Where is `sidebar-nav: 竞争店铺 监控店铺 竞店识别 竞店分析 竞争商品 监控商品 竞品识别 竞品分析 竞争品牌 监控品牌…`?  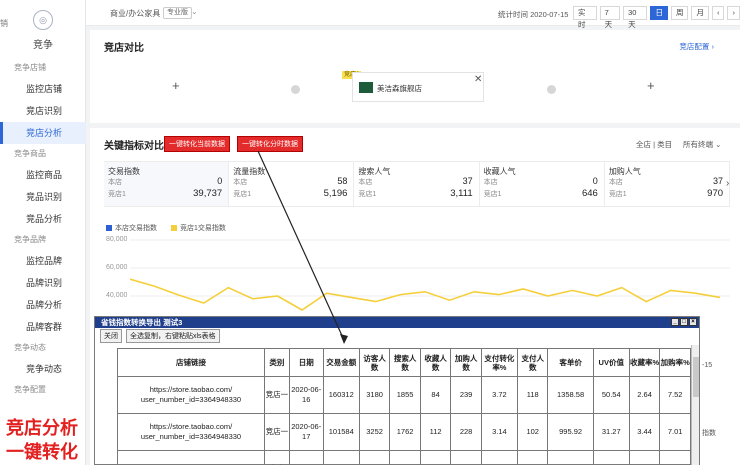
sidebar-nav: 竞争店铺 监控店铺 竞店识别 竞店分析 竞争商品 监控商品 竞品识别 竞品分析 竞争品牌 监控品牌… is located at coordinates (43, 229).